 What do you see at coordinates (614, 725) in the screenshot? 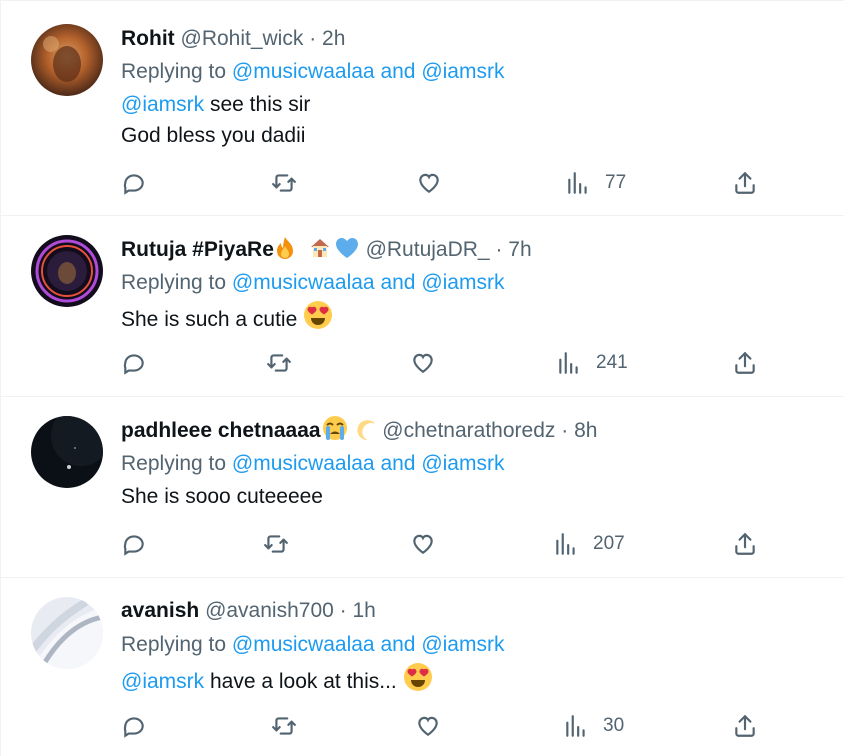
I see `views-count: 30` at bounding box center [614, 725].